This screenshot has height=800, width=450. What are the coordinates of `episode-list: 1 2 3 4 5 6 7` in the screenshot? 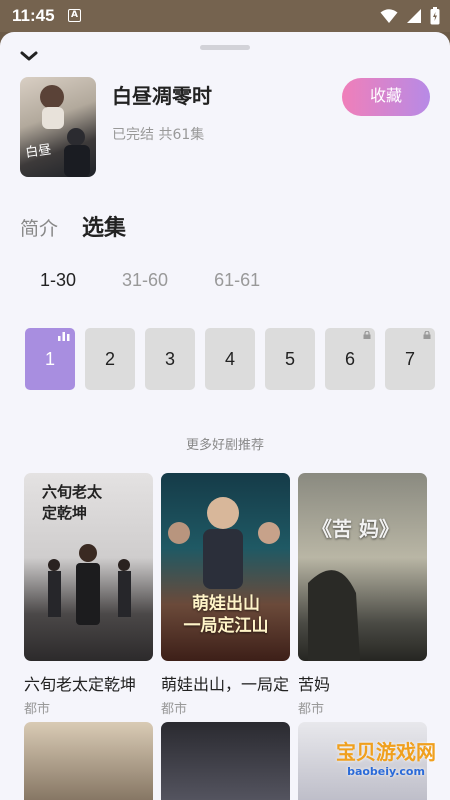 It's located at (230, 359).